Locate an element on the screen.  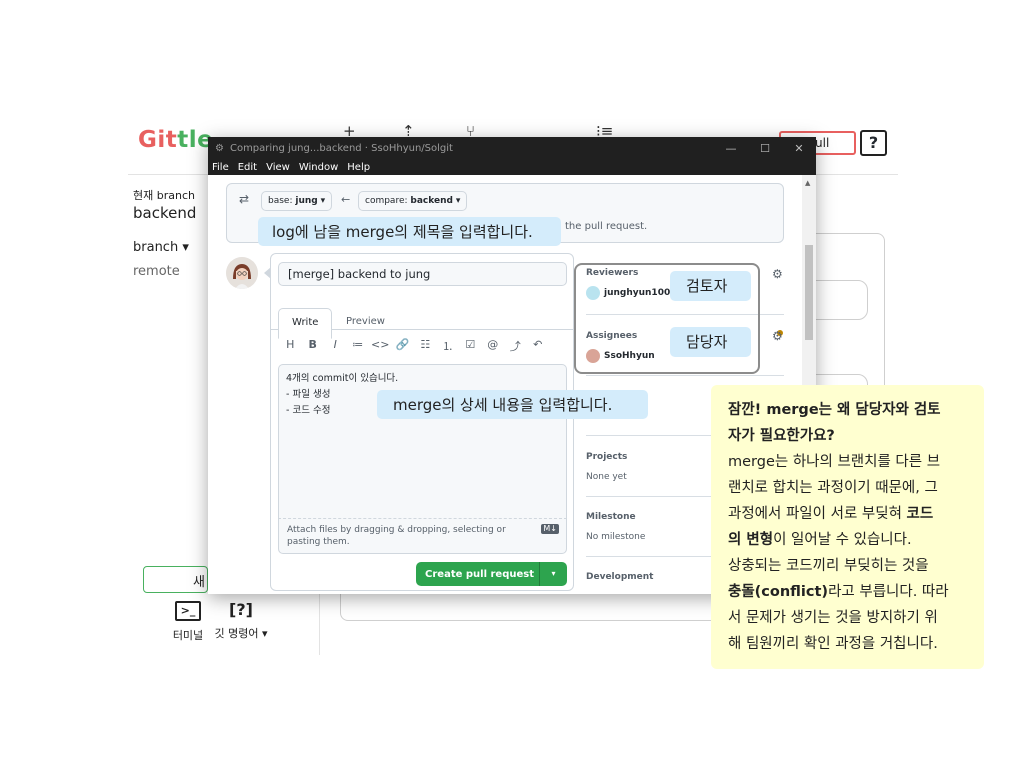
note-line: 해 팀원끼리 확인 과정을 거칩니다. is located at coordinates (833, 644).